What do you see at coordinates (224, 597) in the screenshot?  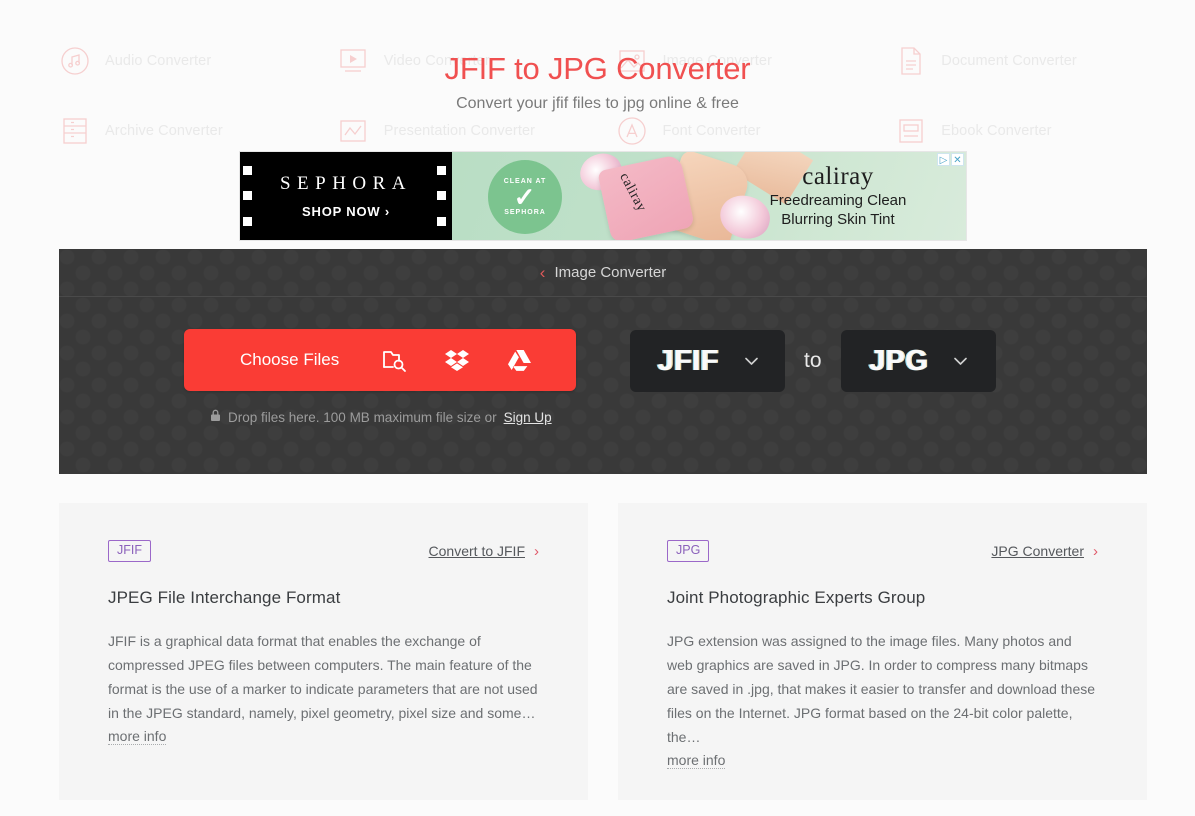 I see `card-title: JPEG File Interchange Format` at bounding box center [224, 597].